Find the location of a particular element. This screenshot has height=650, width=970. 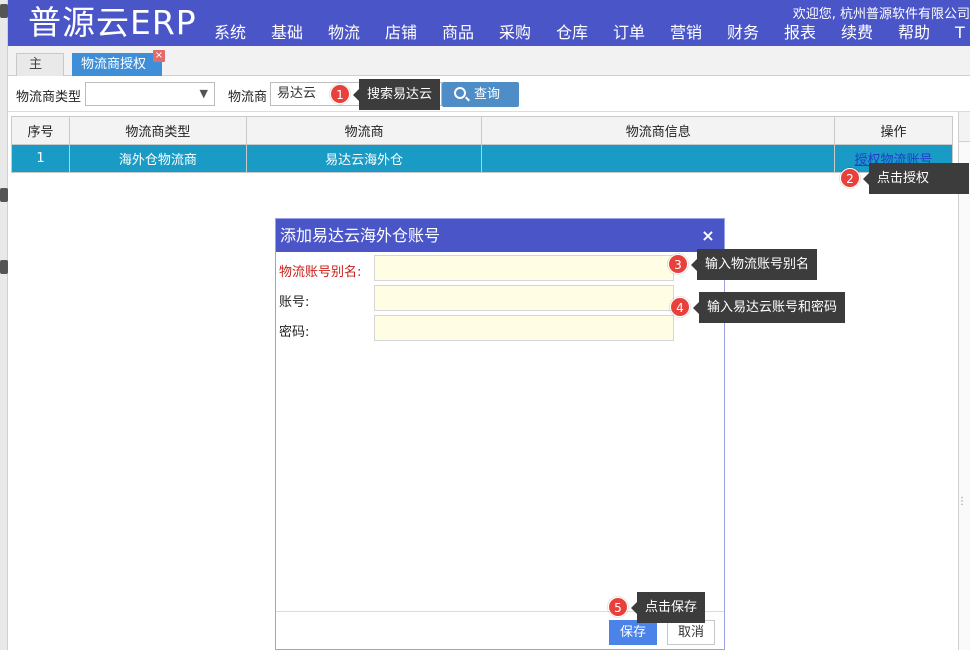

nav-item-more: T is located at coordinates (962, 33).